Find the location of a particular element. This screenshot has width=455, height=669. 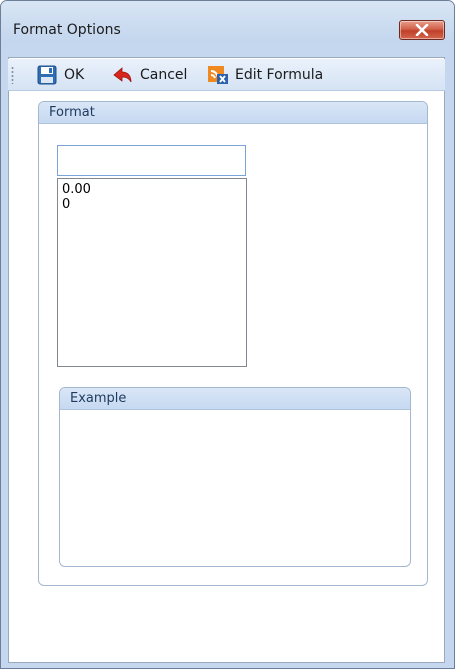

window-title: Format Options is located at coordinates (67, 30).